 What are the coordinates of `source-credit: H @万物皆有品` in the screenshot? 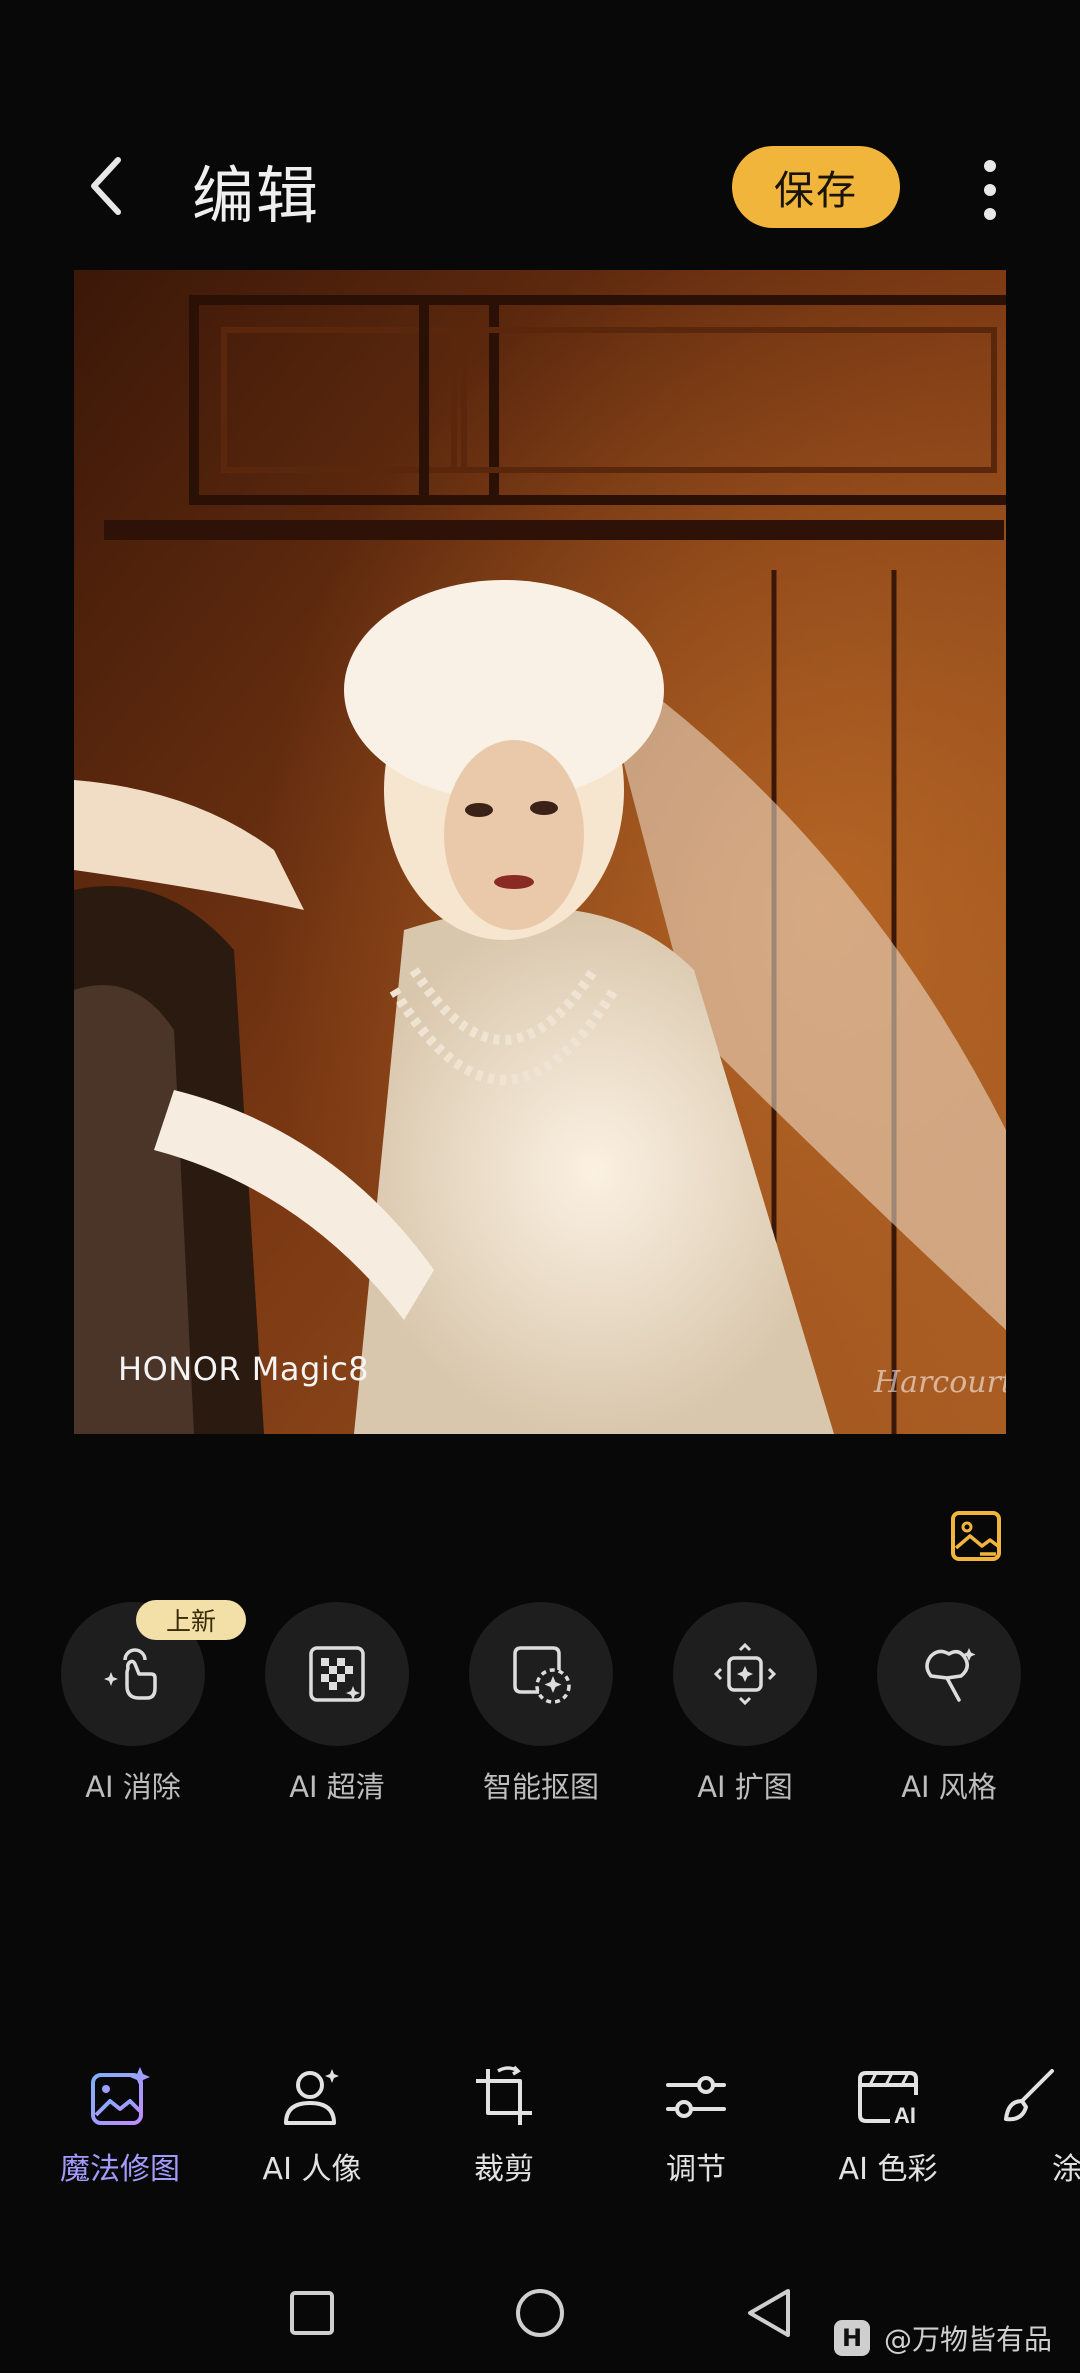 It's located at (943, 2338).